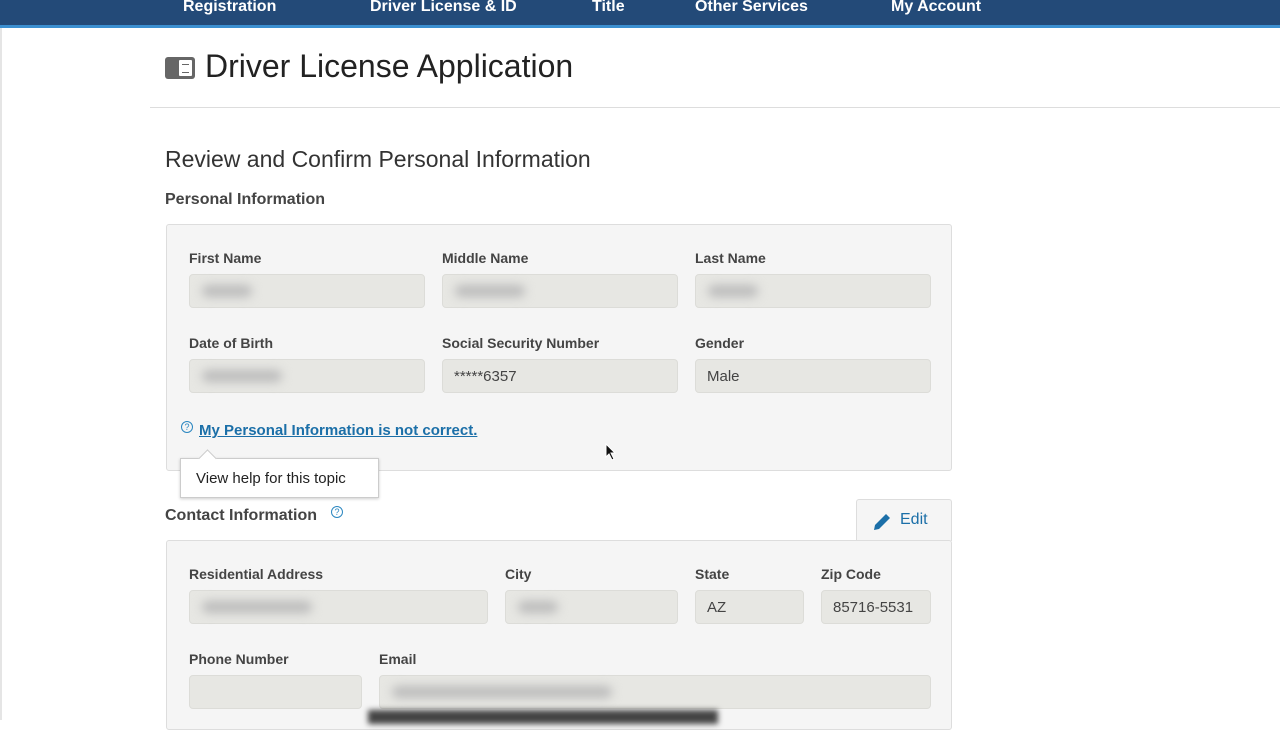 Image resolution: width=1280 pixels, height=730 pixels. What do you see at coordinates (936, 8) in the screenshot?
I see `nav-my-account: My Account` at bounding box center [936, 8].